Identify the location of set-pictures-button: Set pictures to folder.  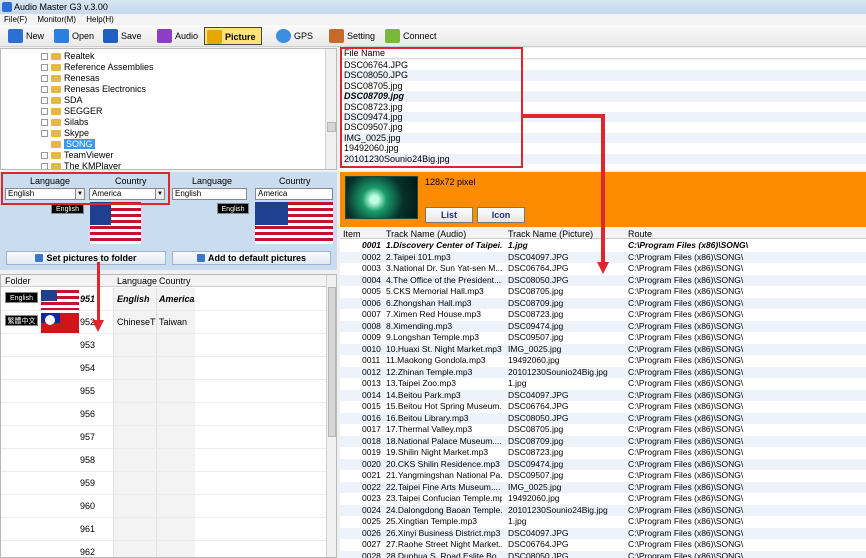
(86, 258).